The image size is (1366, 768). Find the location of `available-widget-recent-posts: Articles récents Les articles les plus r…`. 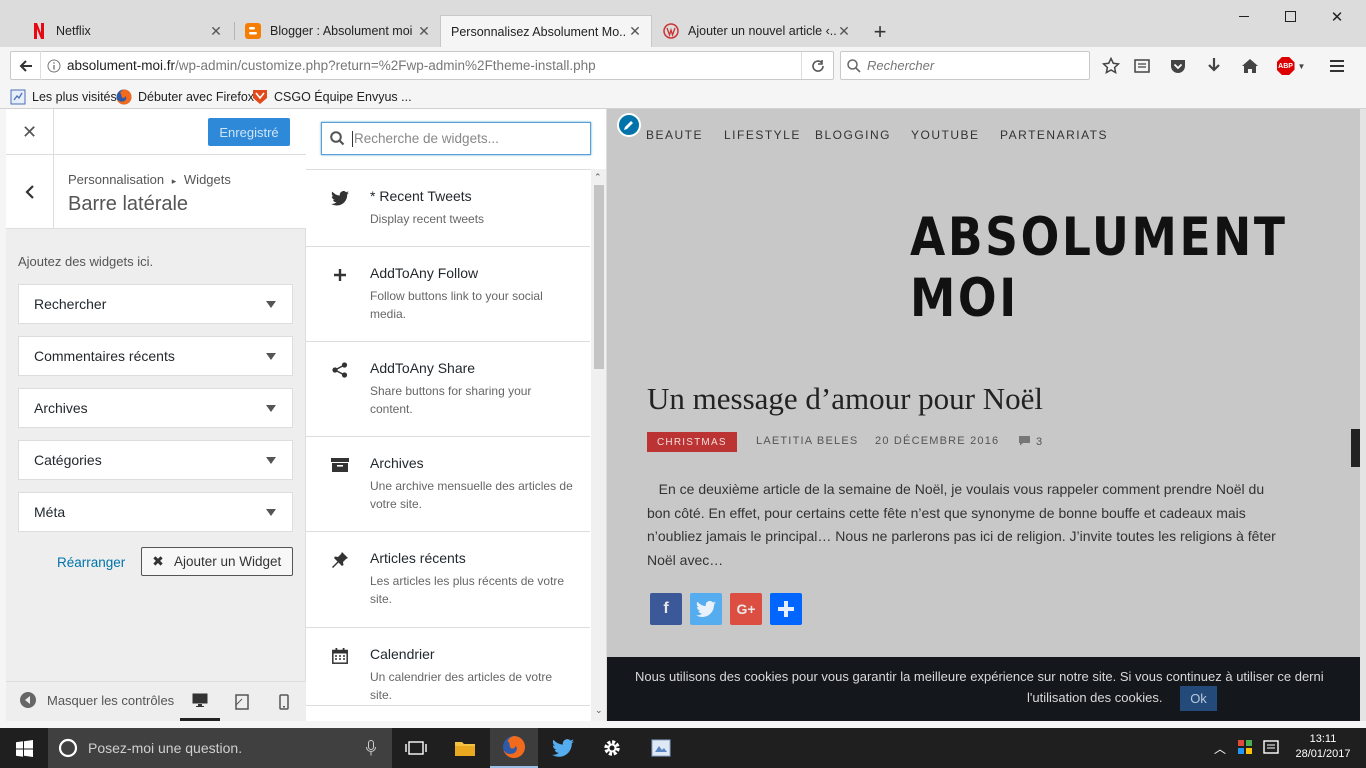

available-widget-recent-posts: Articles récents Les articles les plus r… is located at coordinates (448, 580).